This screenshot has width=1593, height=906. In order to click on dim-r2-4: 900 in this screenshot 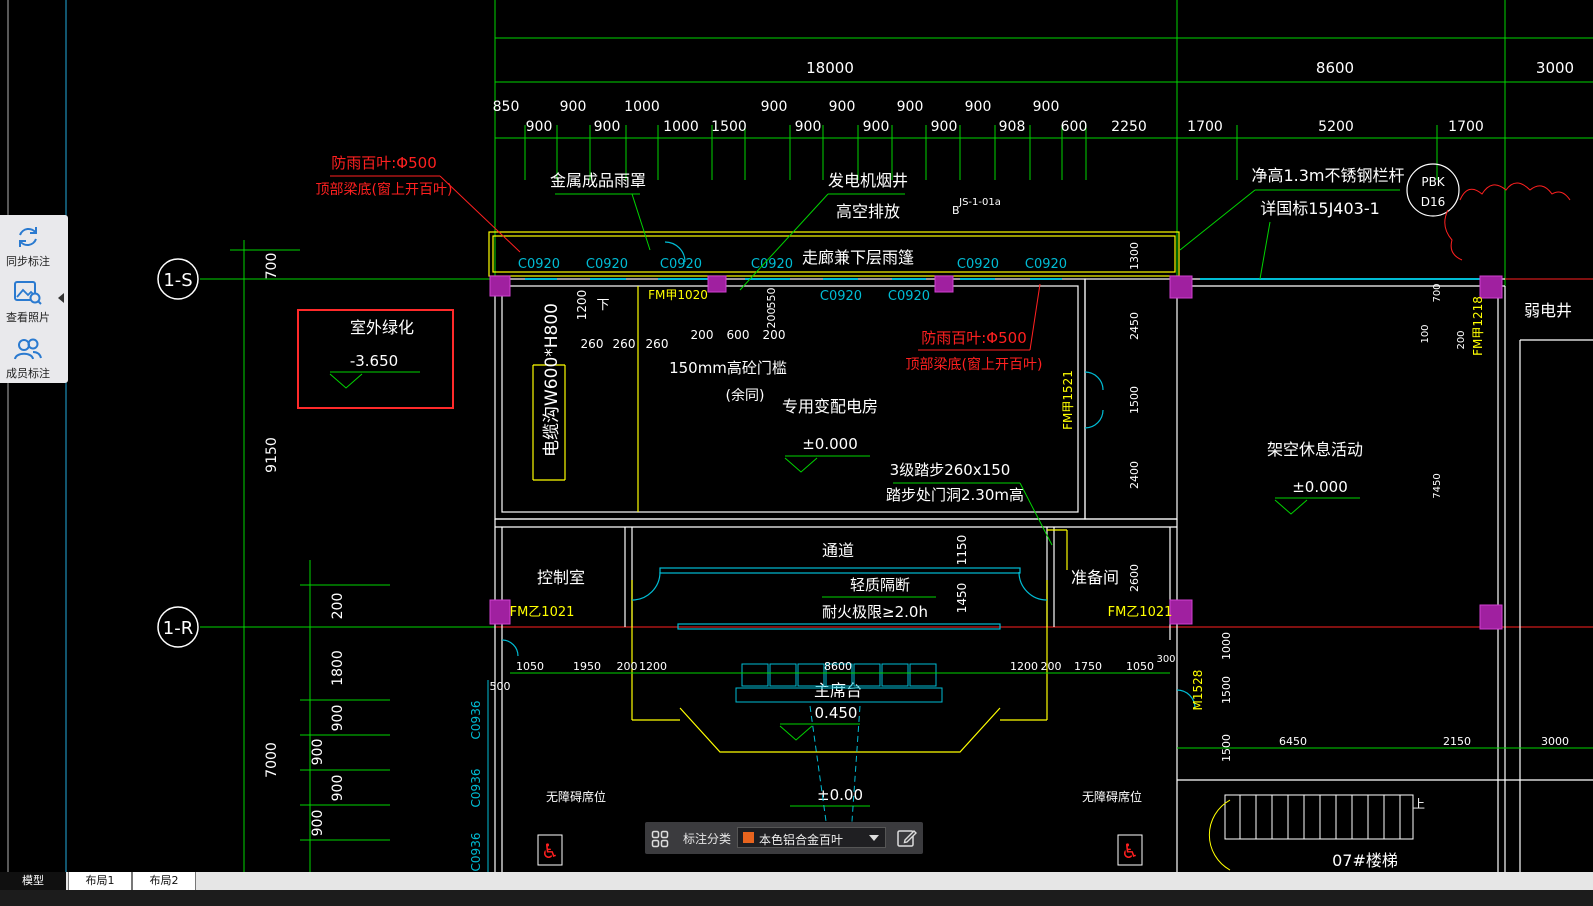, I will do `click(808, 127)`.